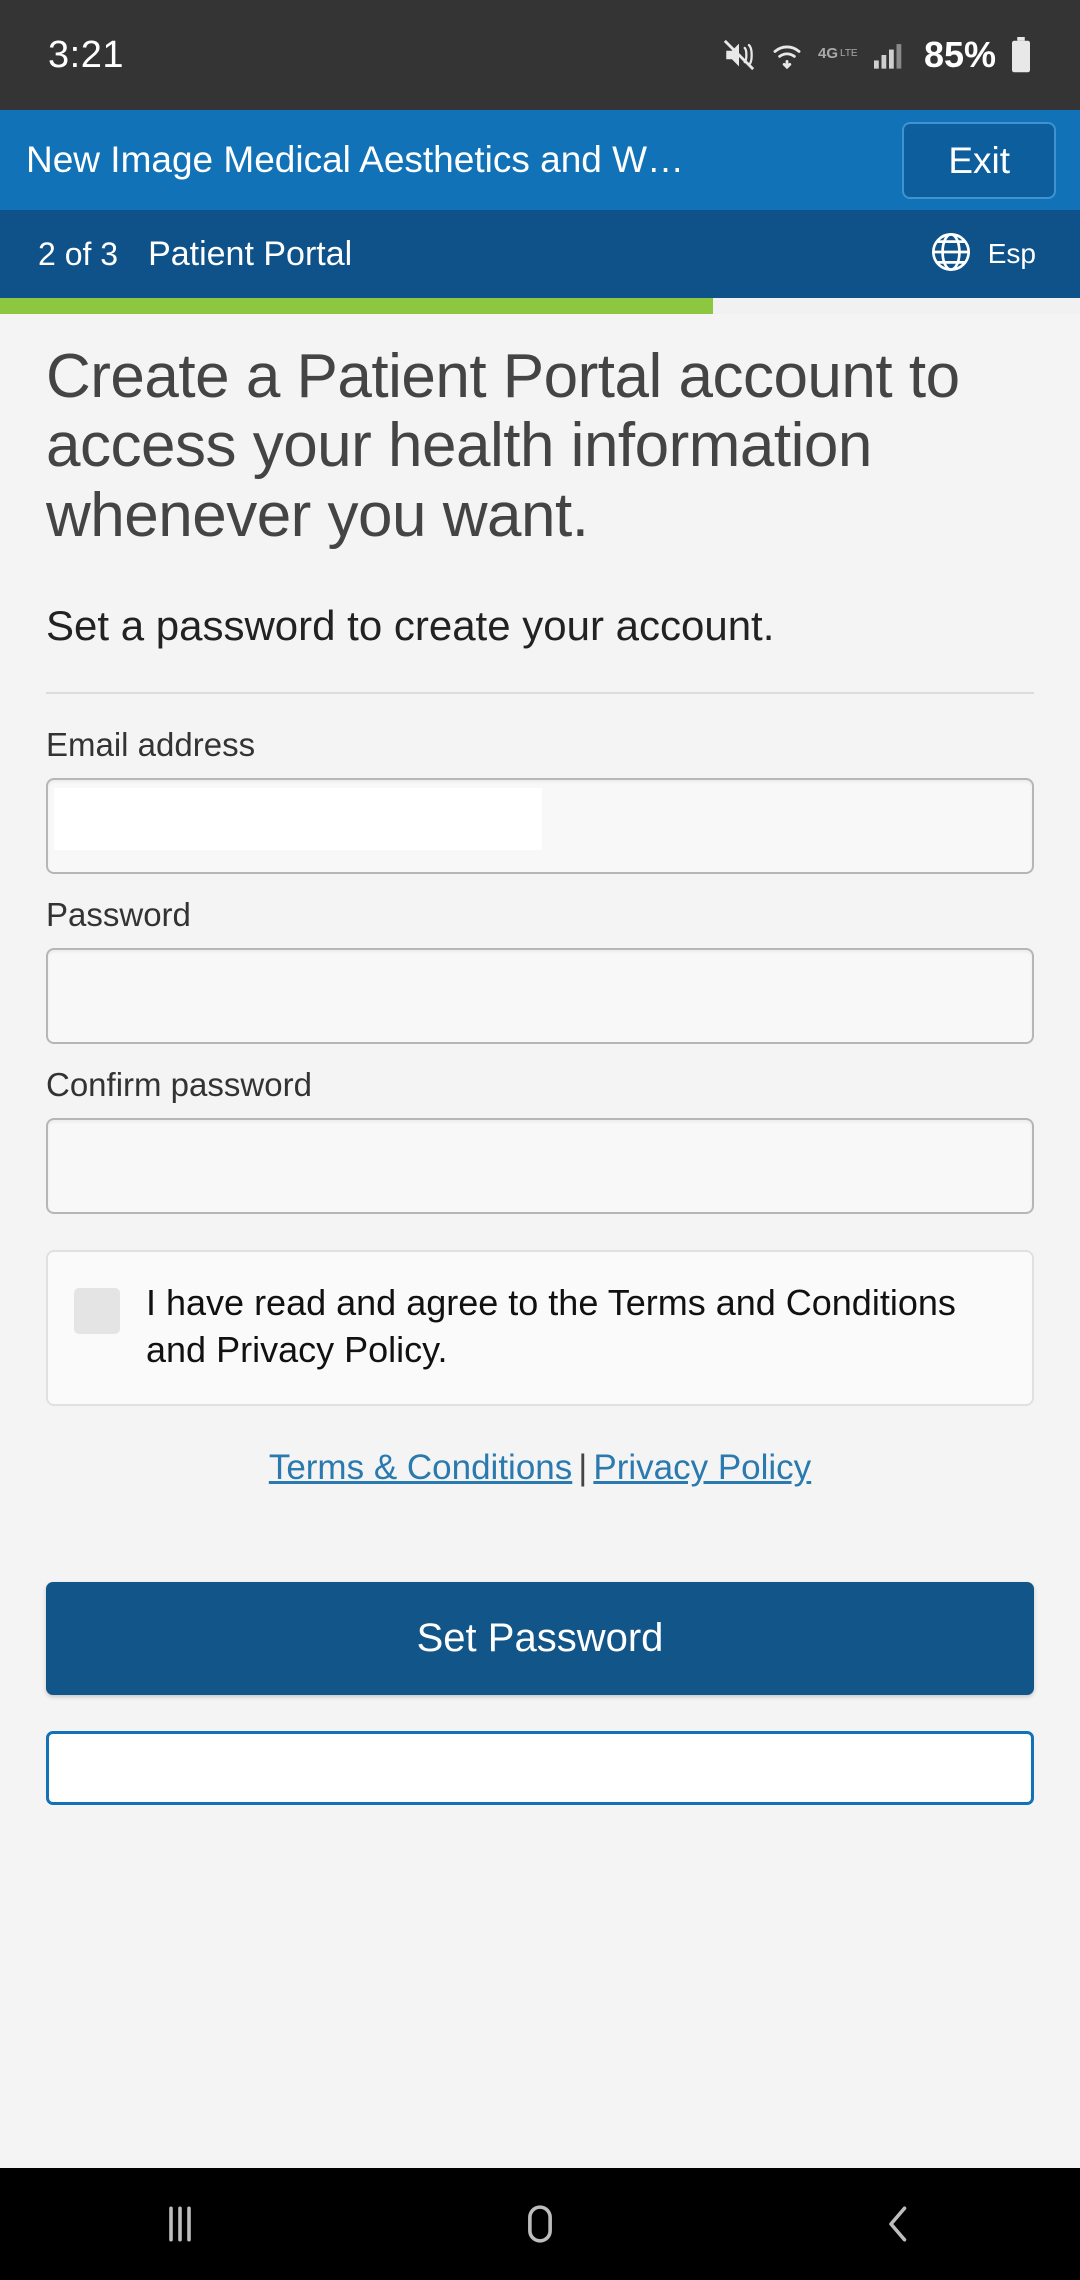 Image resolution: width=1080 pixels, height=2280 pixels. Describe the element at coordinates (959, 54) in the screenshot. I see `battery-percent-label: 85%` at that location.